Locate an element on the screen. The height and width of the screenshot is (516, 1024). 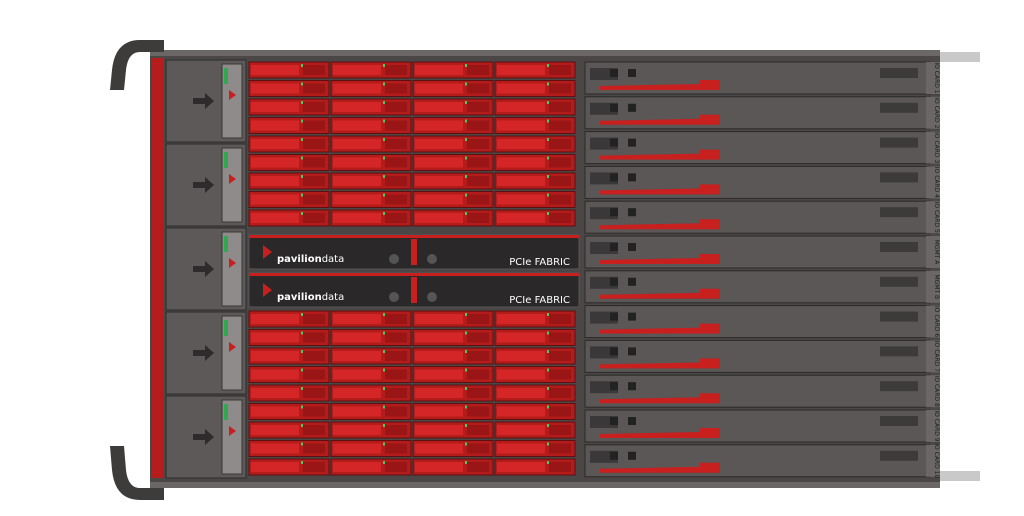
io-card: IO CARD 10 is located at coordinates (762, 460).